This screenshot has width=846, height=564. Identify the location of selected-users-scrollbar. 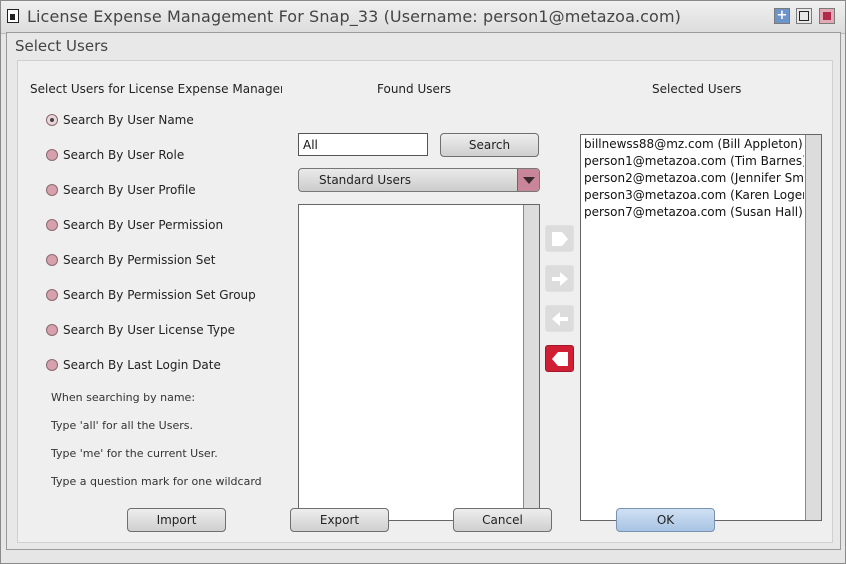
(813, 327).